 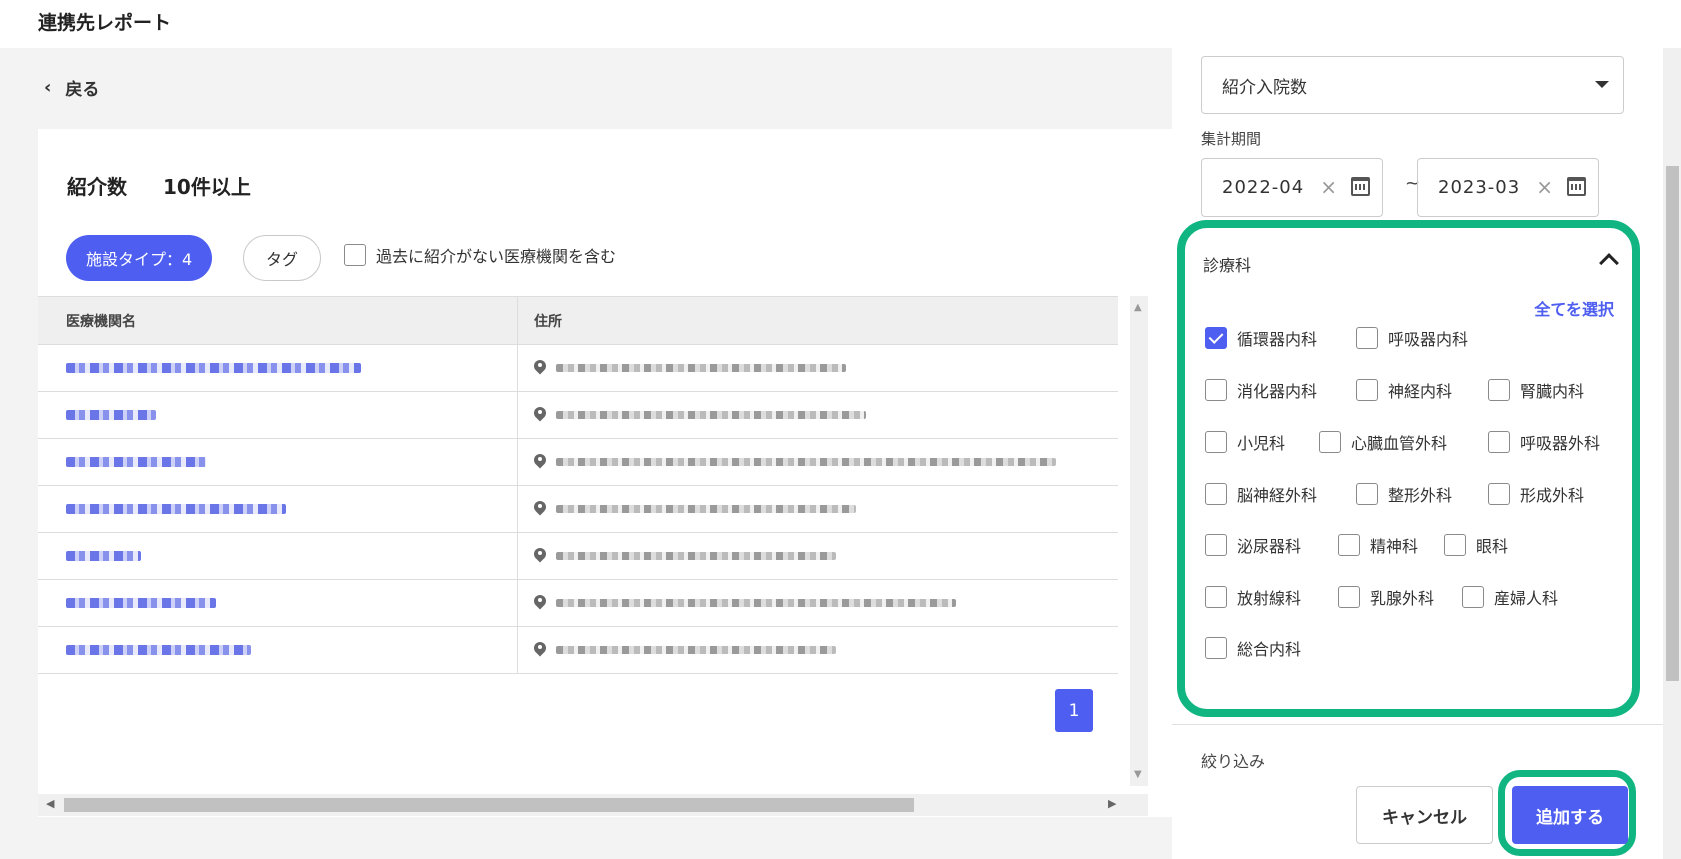 I want to click on scroll-left-icon: ◀, so click(x=50, y=803).